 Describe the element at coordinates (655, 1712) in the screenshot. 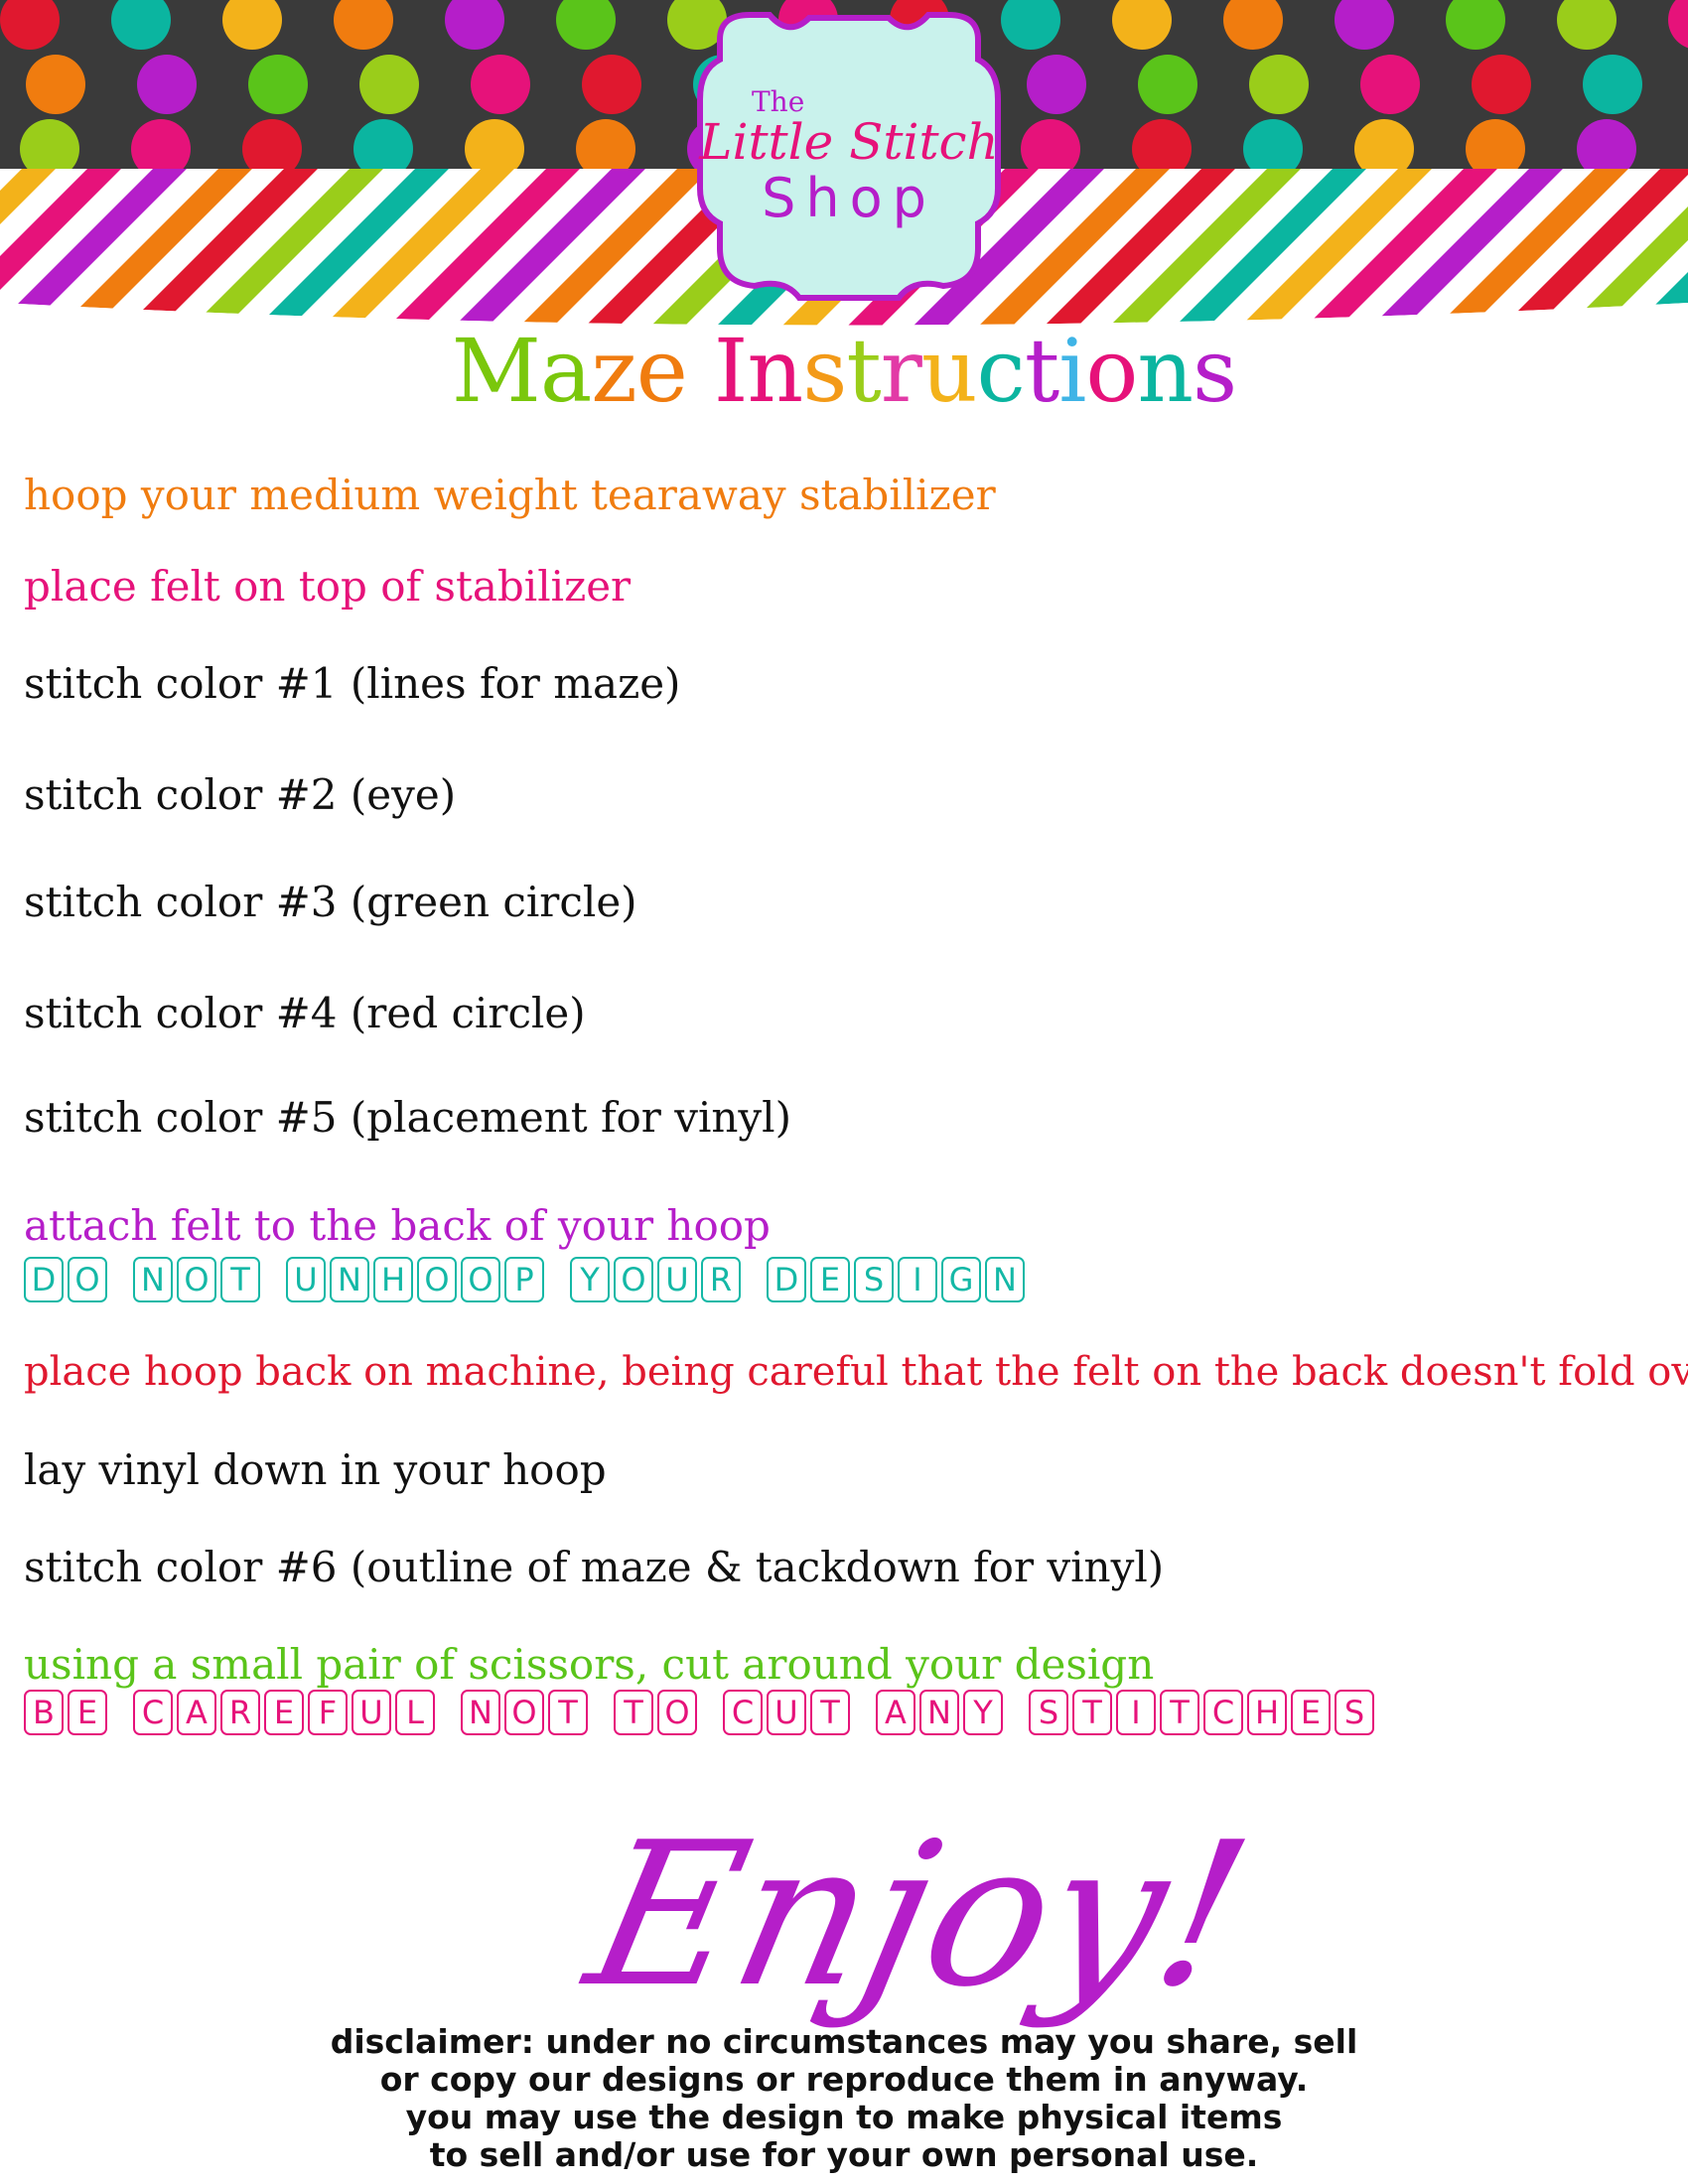

I see `note-word: TO` at that location.